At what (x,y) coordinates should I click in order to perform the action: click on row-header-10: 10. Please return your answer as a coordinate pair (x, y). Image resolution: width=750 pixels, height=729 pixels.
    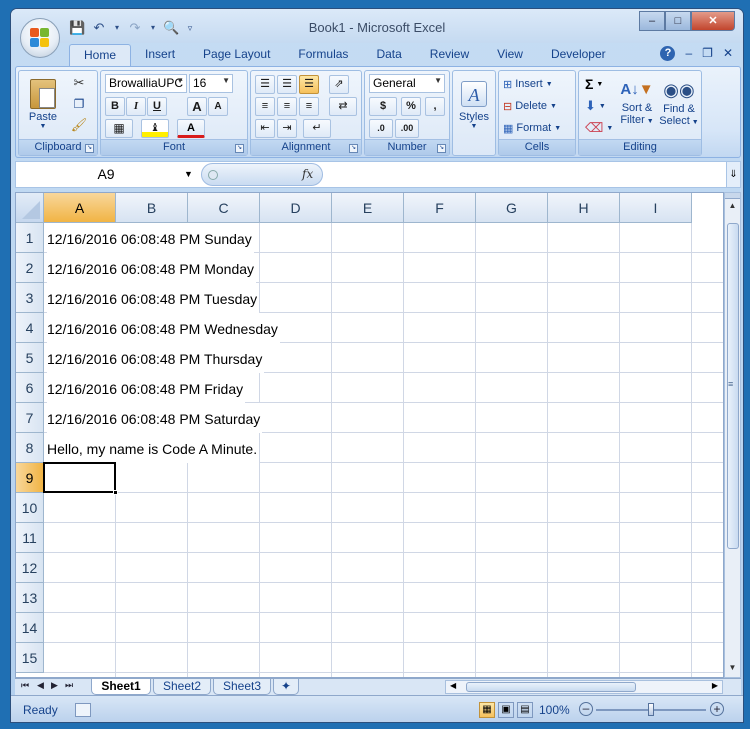
    Looking at the image, I should click on (30, 508).